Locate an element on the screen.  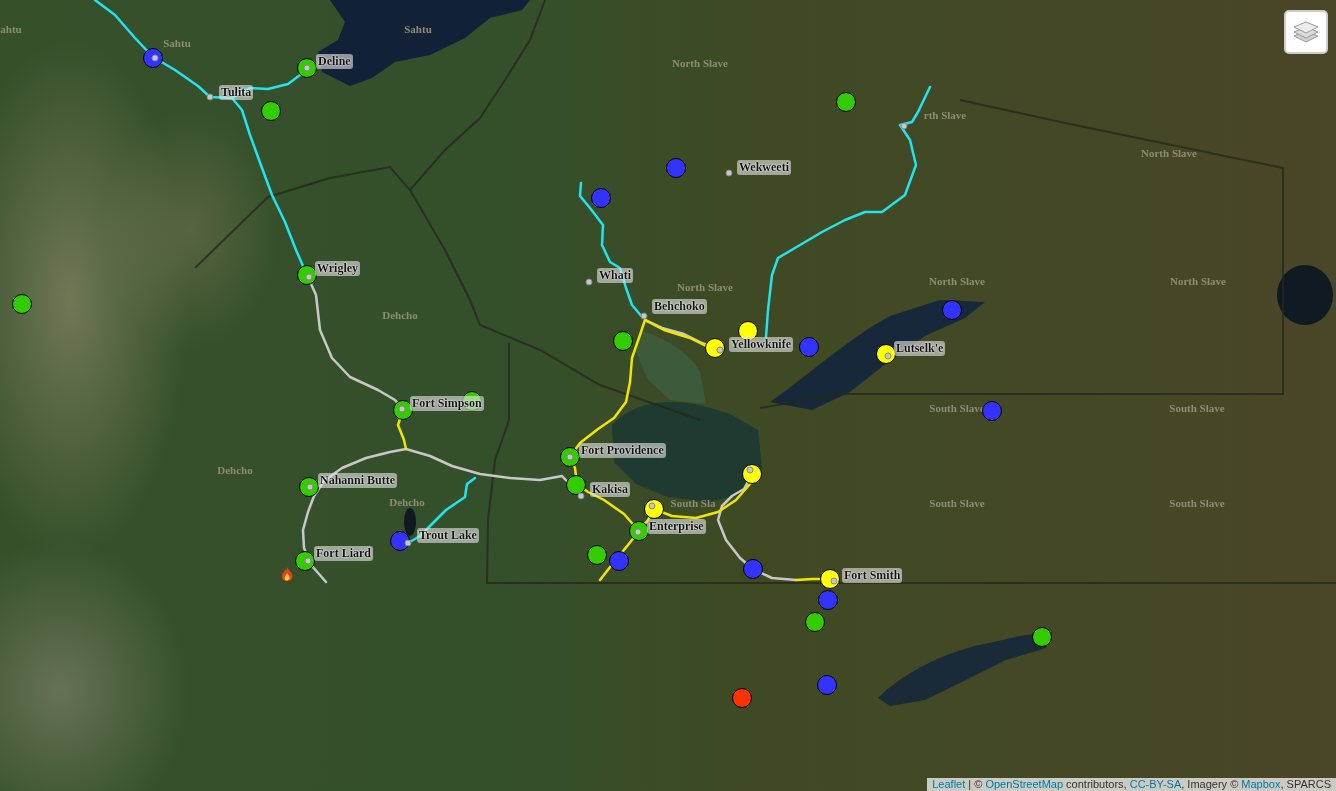
place-label: Lutselk'e is located at coordinates (920, 348).